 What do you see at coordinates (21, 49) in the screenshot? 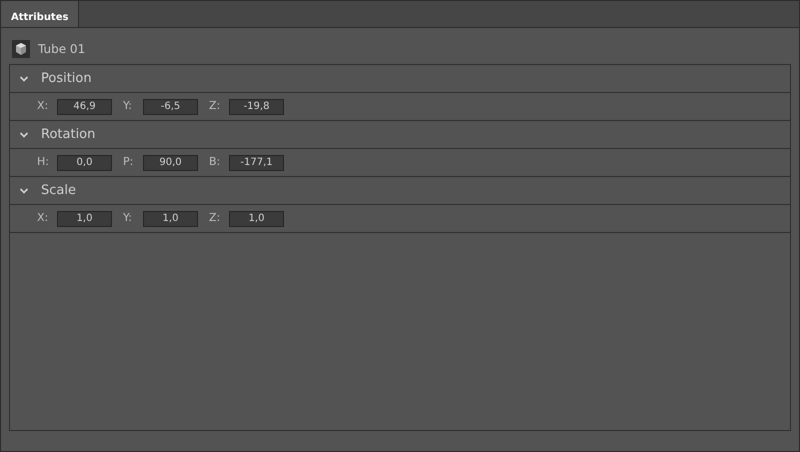
I see `cube-icon` at bounding box center [21, 49].